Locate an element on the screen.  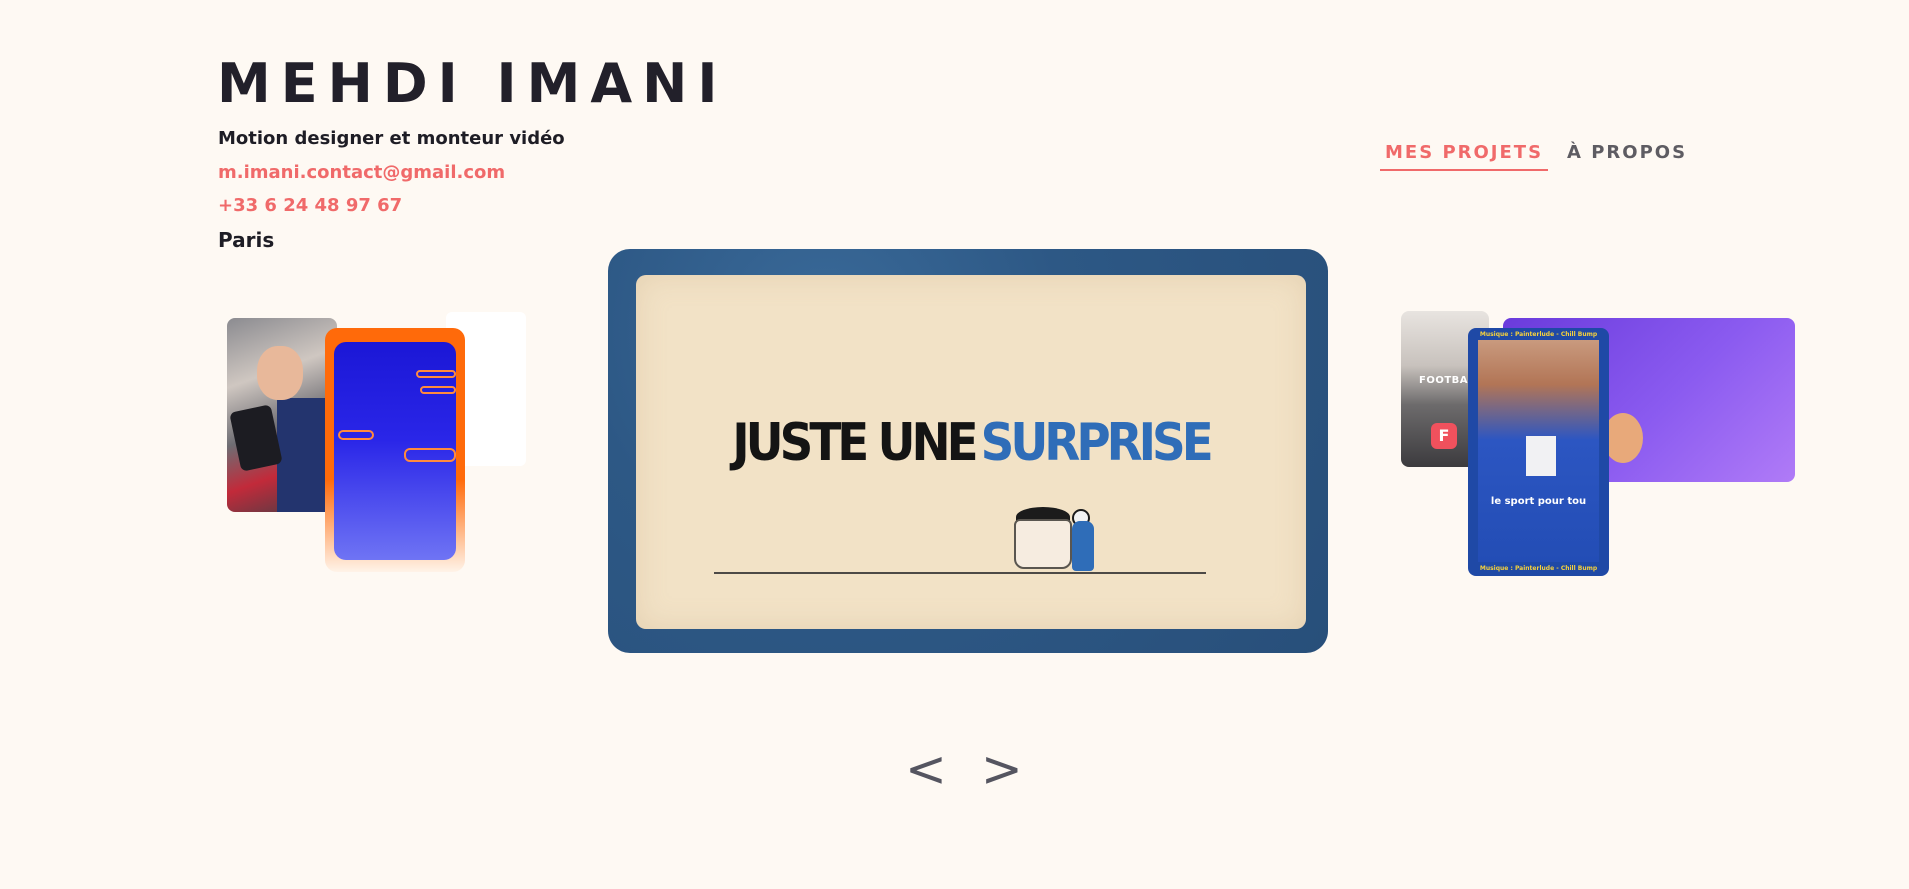
thumbnail-face-shape is located at coordinates (280, 373).